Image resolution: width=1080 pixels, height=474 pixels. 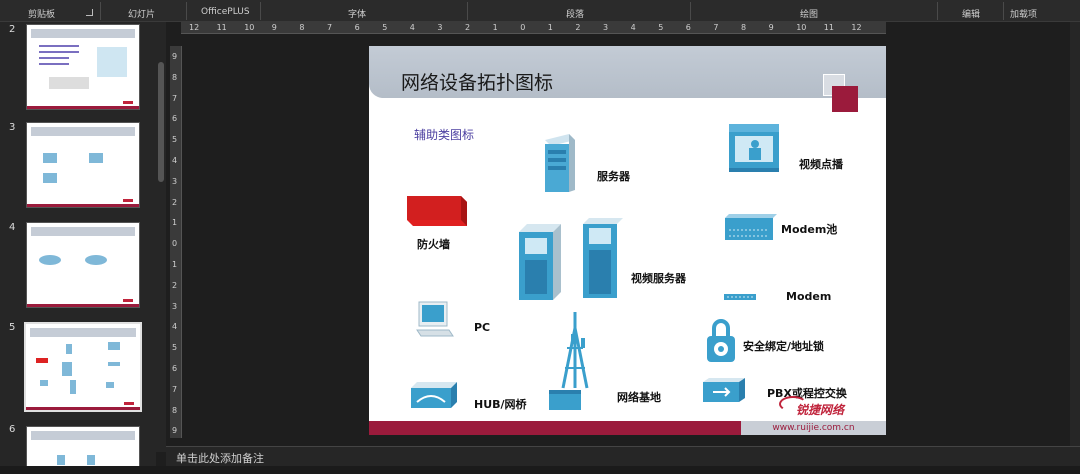 What do you see at coordinates (12, 327) in the screenshot?
I see `thumb-number: 5` at bounding box center [12, 327].